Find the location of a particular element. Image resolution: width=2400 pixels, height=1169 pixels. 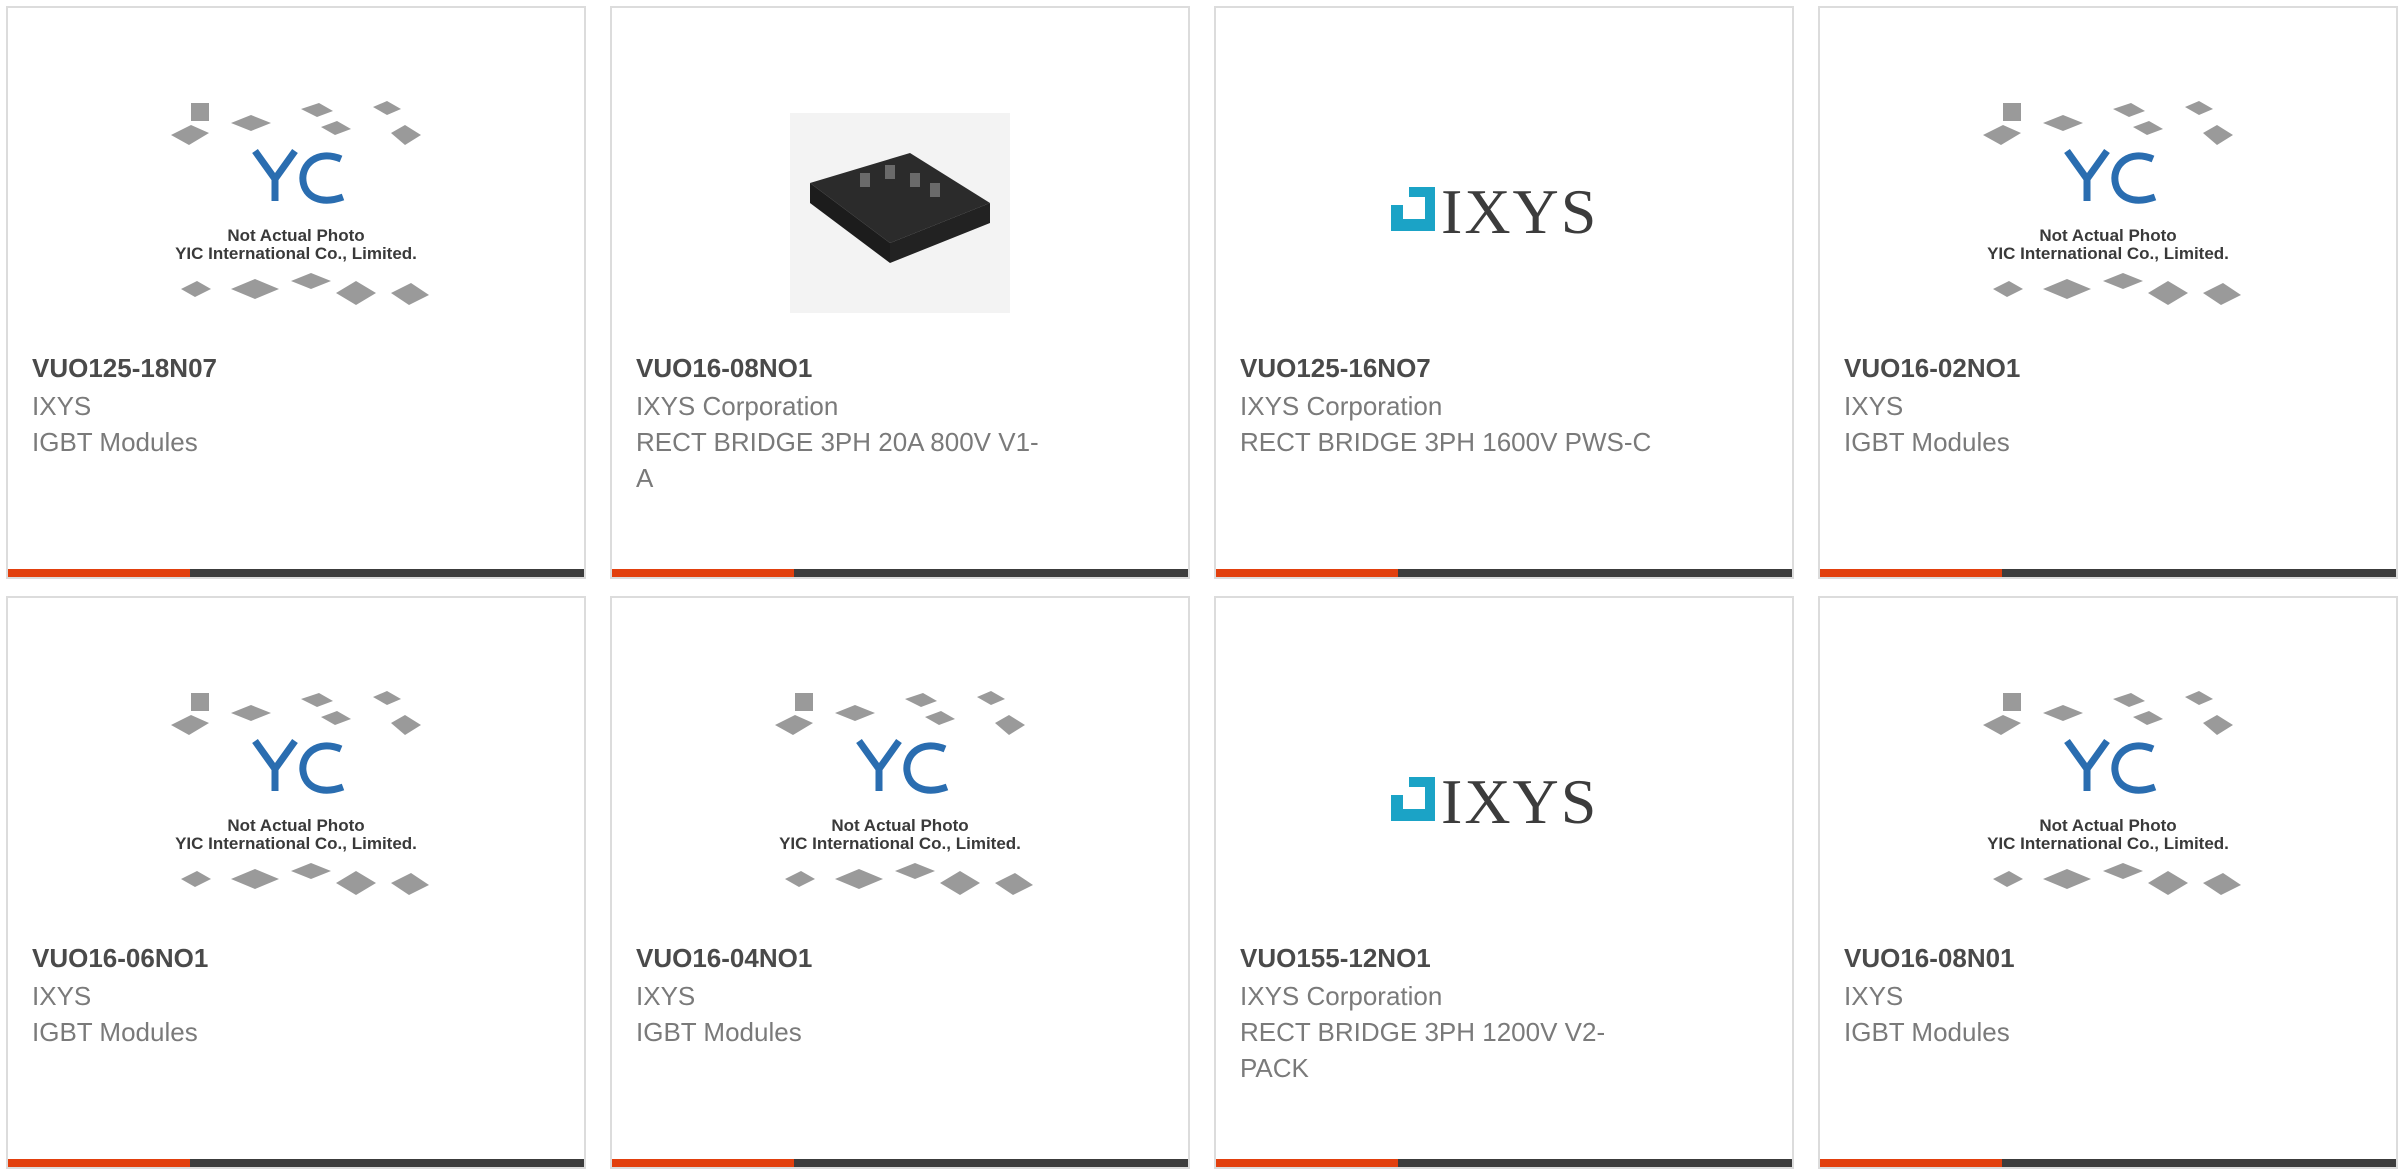

part-number: VUO16-08N01 is located at coordinates (1929, 958).